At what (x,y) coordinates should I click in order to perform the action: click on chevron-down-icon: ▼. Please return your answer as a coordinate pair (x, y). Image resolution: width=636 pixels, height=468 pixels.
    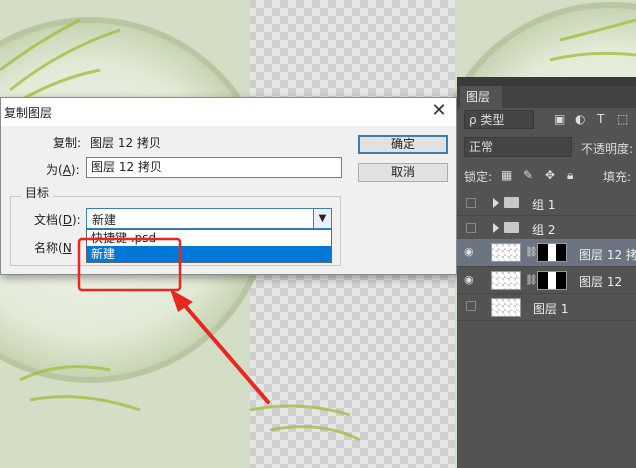
    Looking at the image, I should click on (322, 218).